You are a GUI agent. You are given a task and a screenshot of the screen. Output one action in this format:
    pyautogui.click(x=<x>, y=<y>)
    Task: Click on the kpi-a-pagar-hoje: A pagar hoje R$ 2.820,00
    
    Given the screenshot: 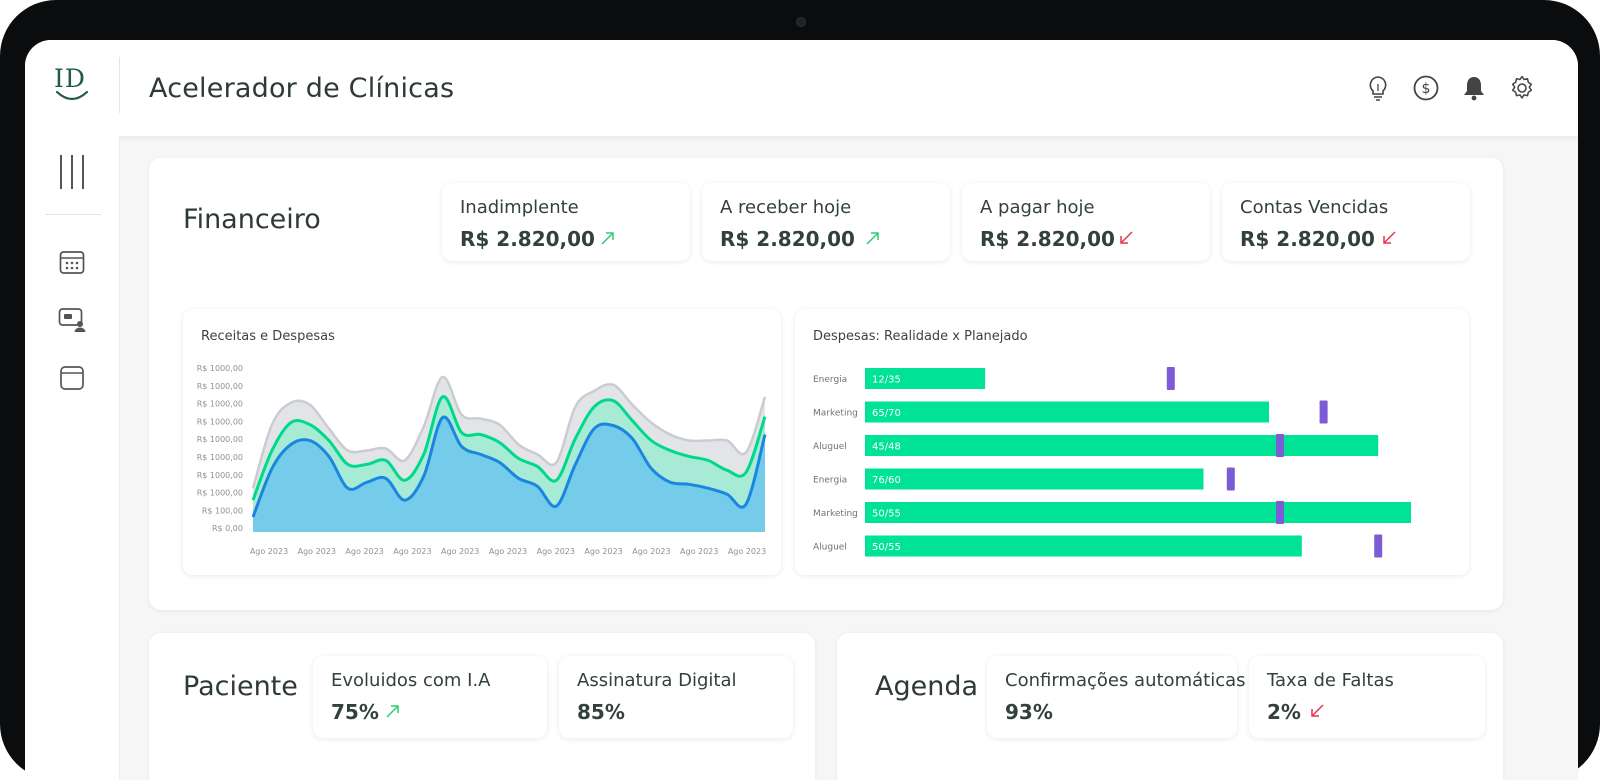 What is the action you would take?
    pyautogui.click(x=1086, y=222)
    